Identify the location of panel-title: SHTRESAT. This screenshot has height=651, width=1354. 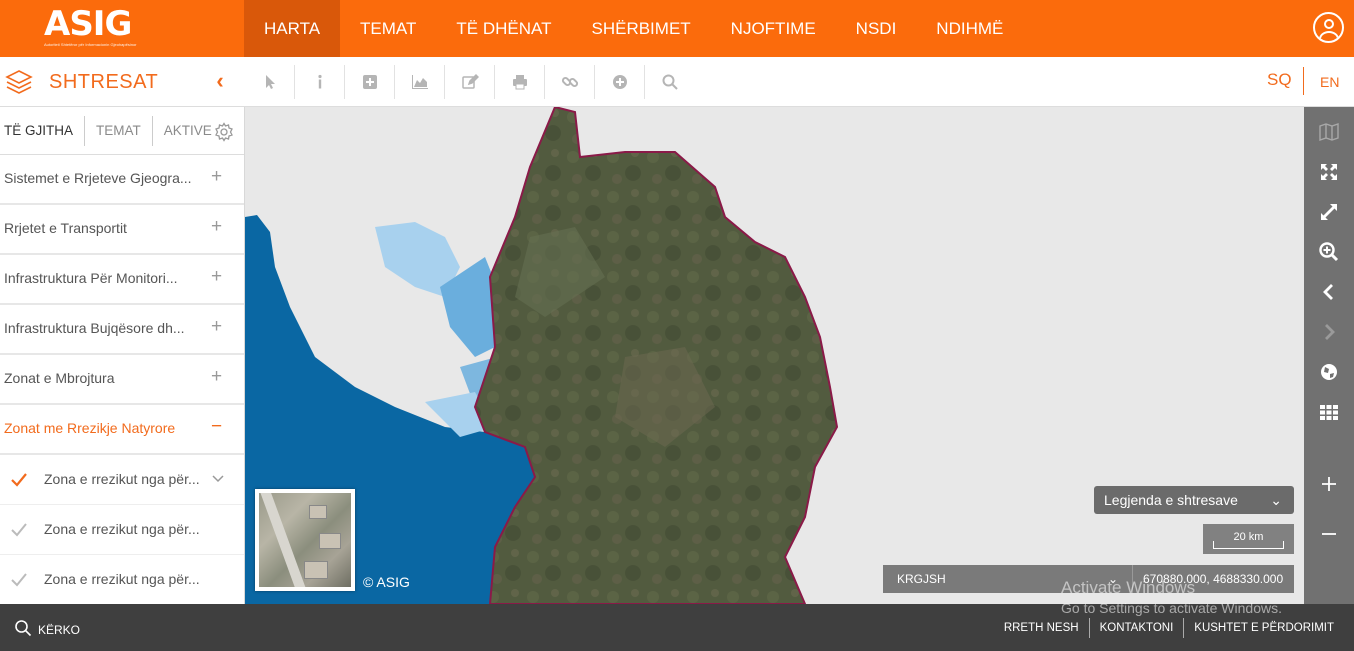
(104, 82).